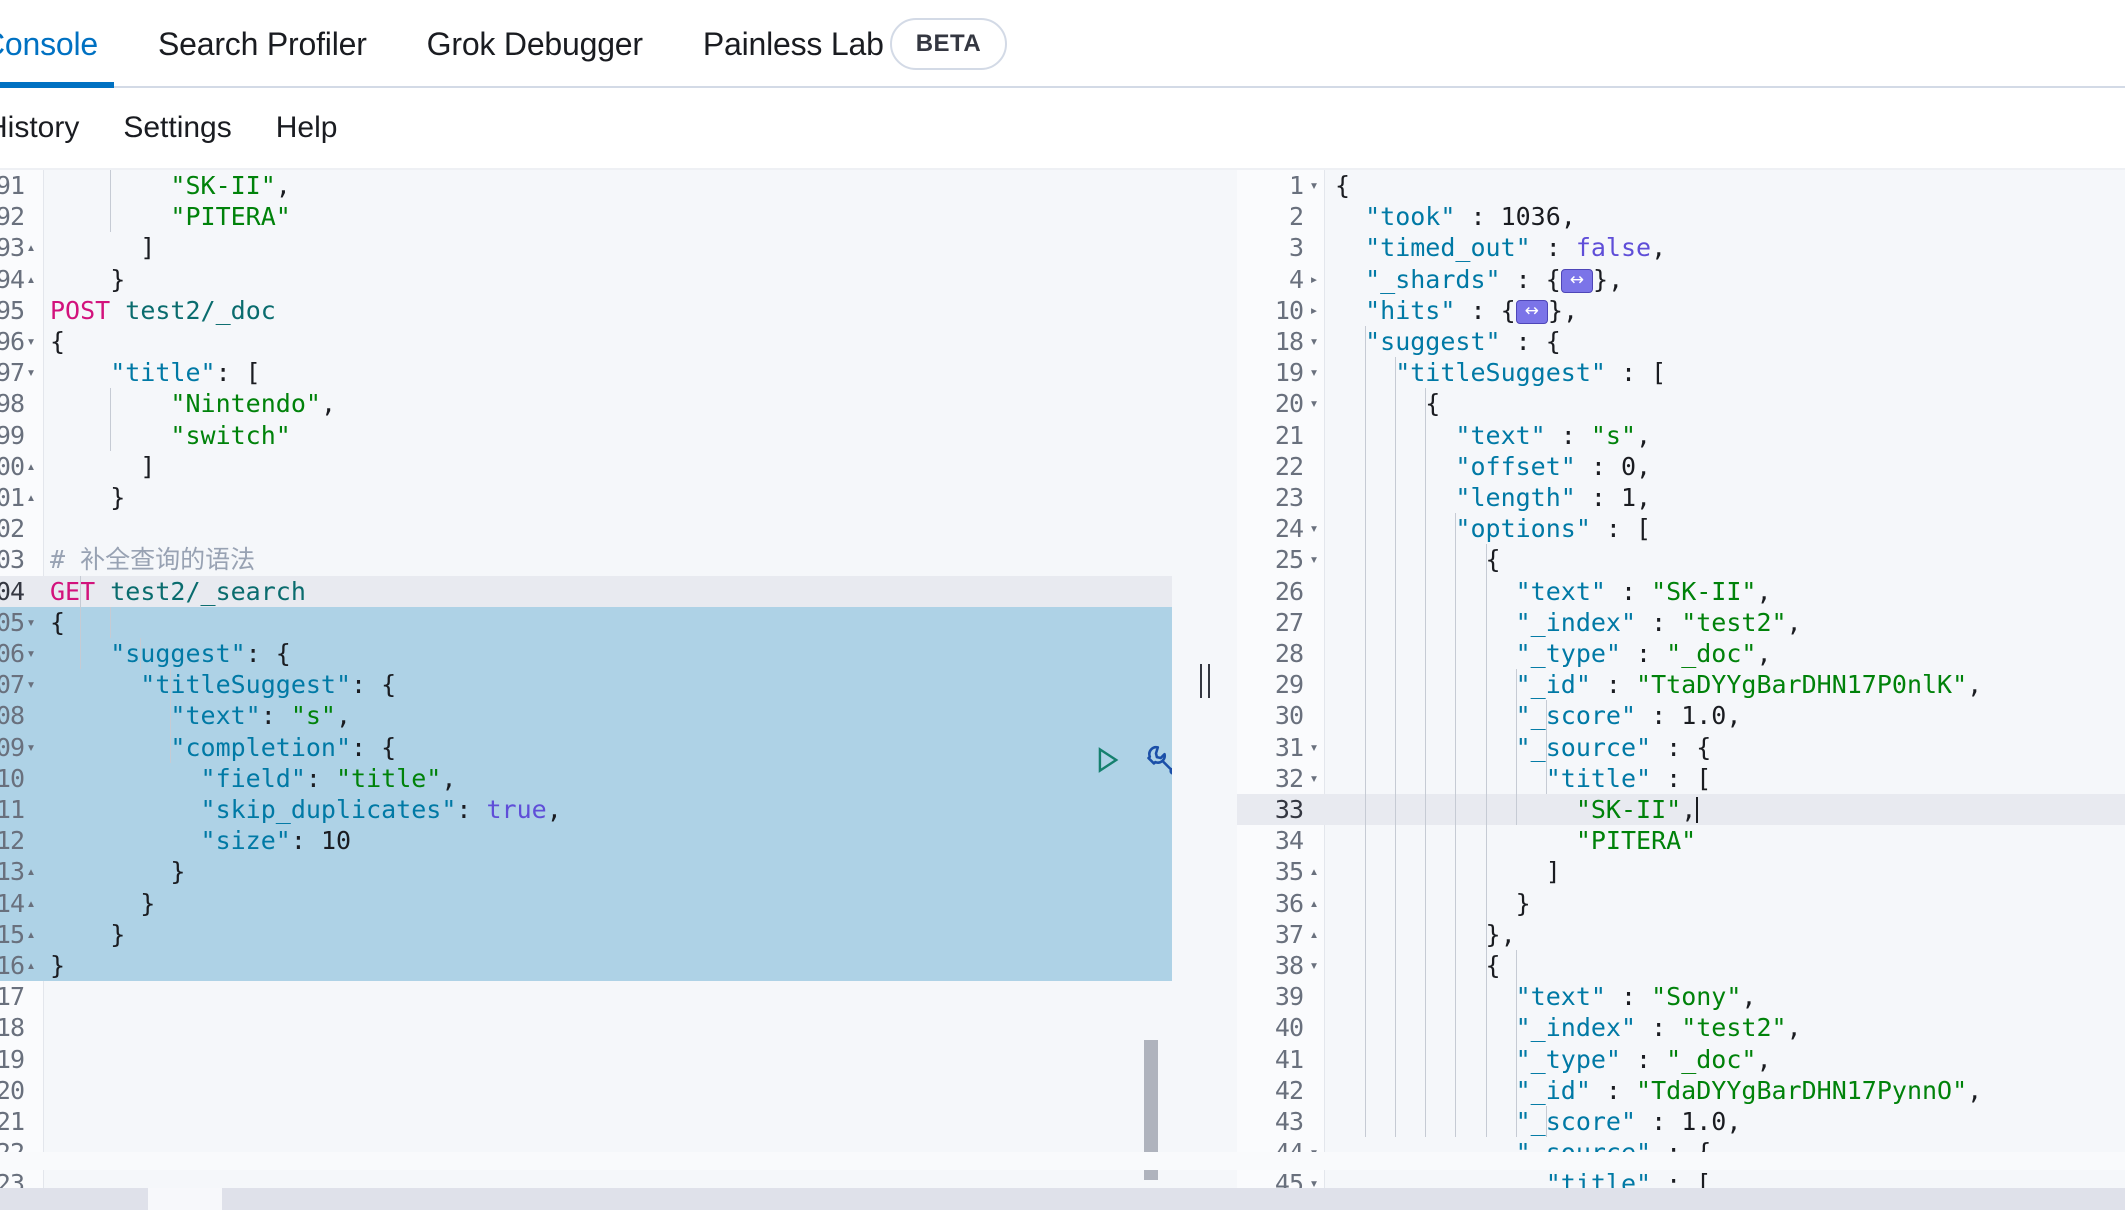 The image size is (2125, 1210). What do you see at coordinates (586, 654) in the screenshot?
I see `code-line: 106▾ "suggest": {` at bounding box center [586, 654].